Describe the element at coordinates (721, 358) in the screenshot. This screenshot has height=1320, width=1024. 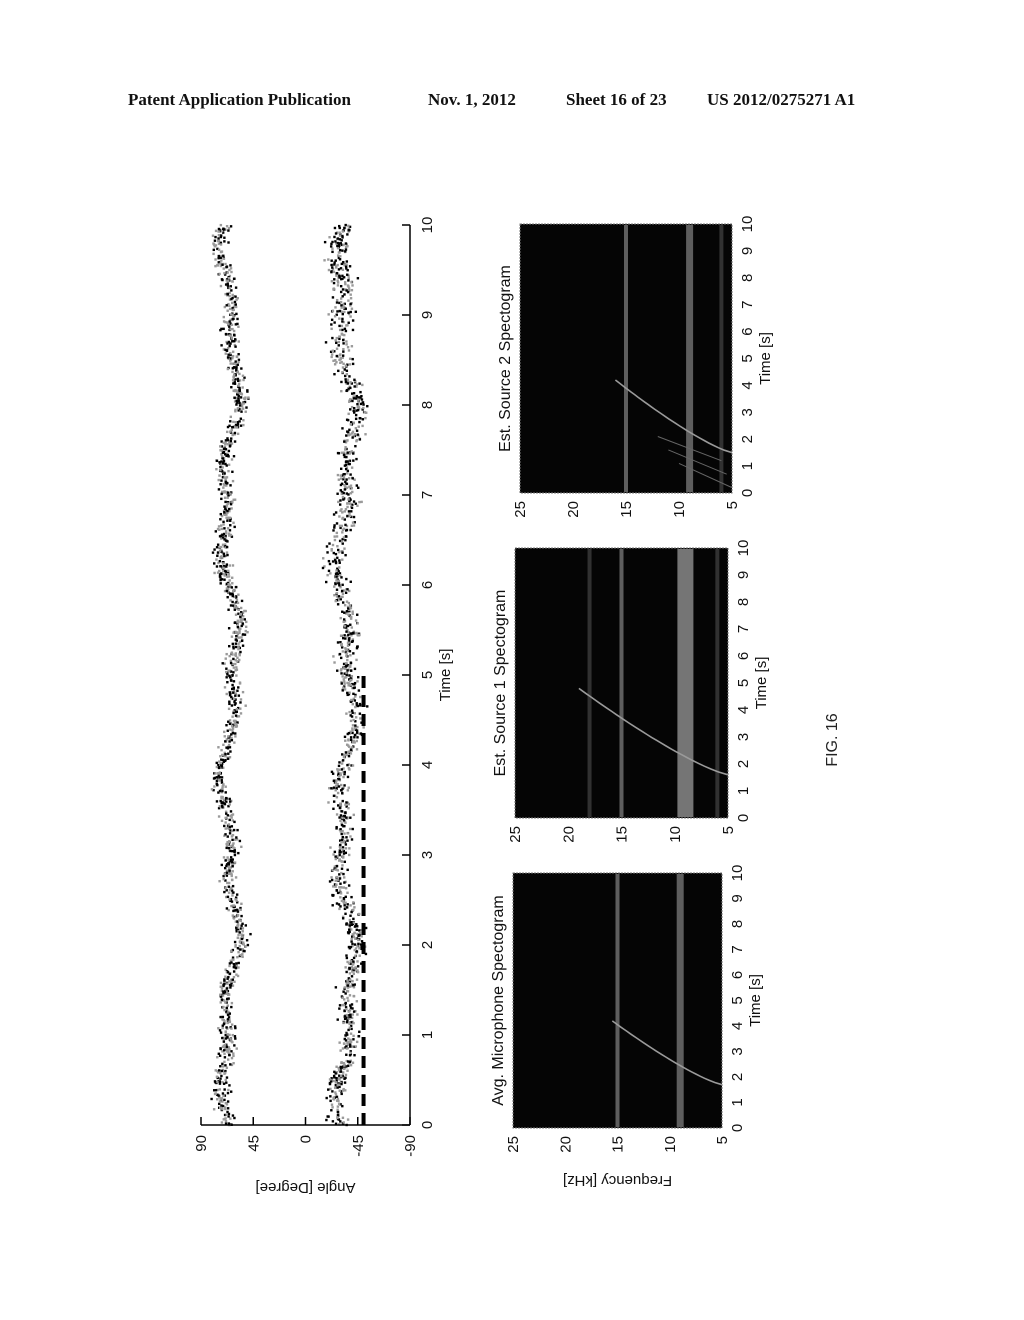
I see `frequency-band` at that location.